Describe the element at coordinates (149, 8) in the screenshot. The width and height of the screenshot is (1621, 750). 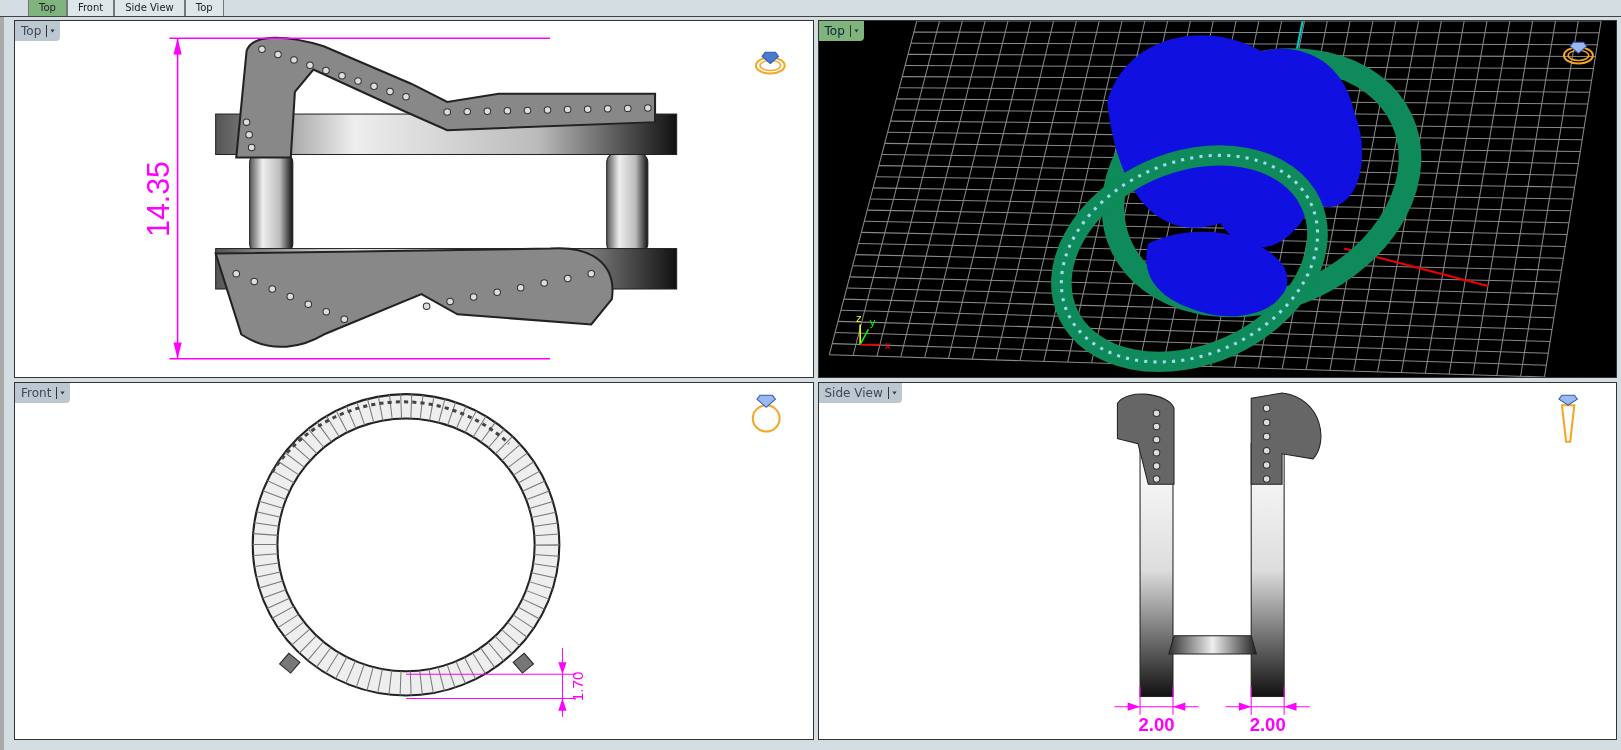
I see `view-tab: Side View` at that location.